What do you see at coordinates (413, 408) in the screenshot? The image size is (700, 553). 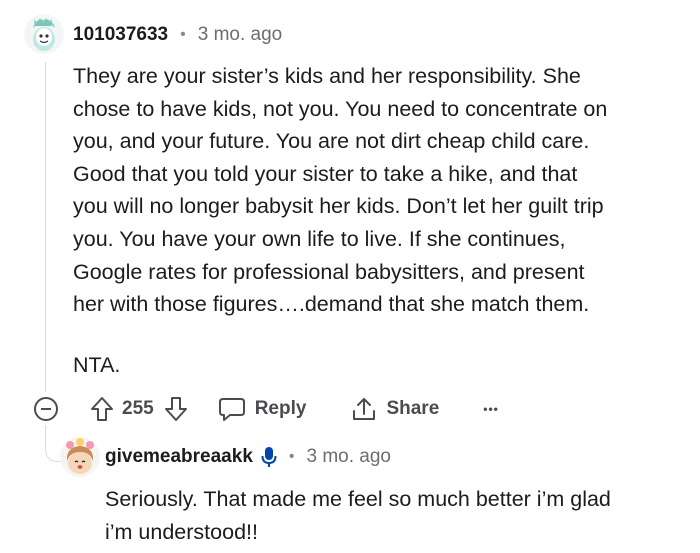 I see `share-label: Share` at bounding box center [413, 408].